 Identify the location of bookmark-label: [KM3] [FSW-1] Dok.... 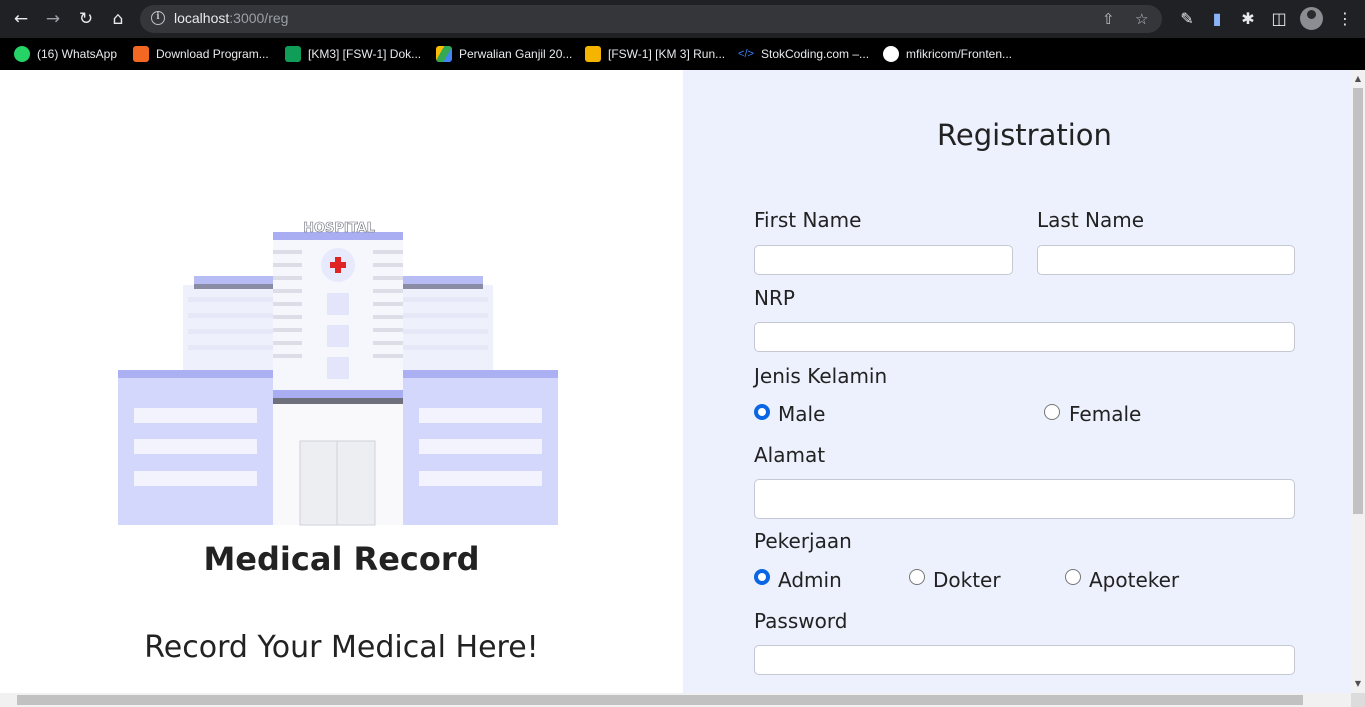
(365, 54).